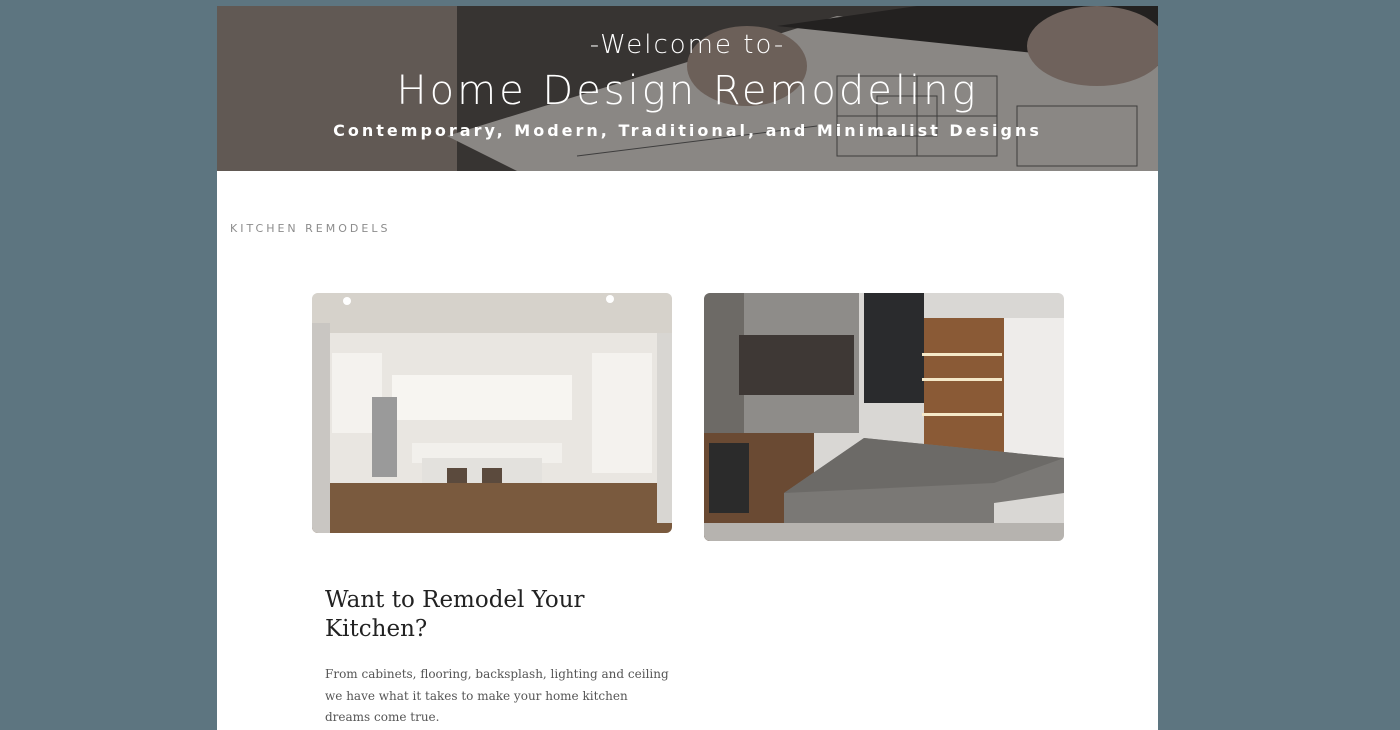 This screenshot has width=1400, height=730. Describe the element at coordinates (492, 413) in the screenshot. I see `white-kitchen-photo` at that location.